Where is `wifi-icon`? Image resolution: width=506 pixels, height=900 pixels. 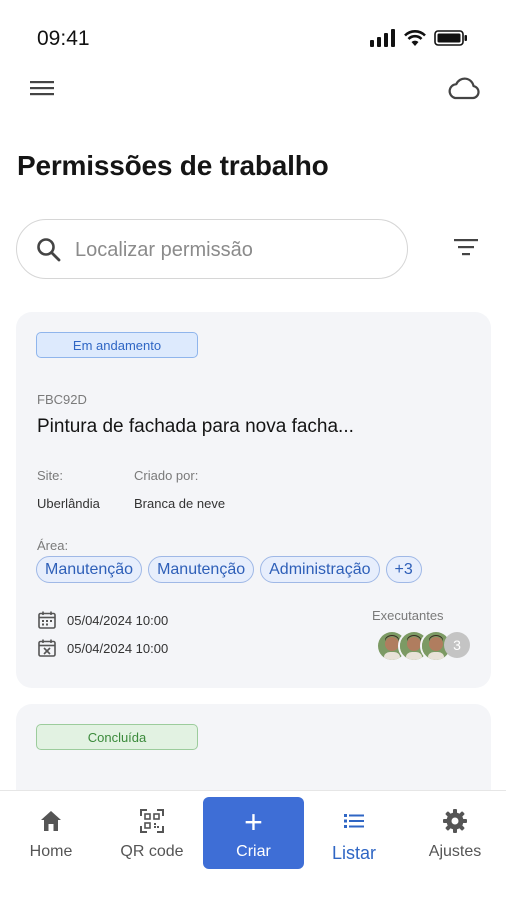
wifi-icon is located at coordinates (415, 38).